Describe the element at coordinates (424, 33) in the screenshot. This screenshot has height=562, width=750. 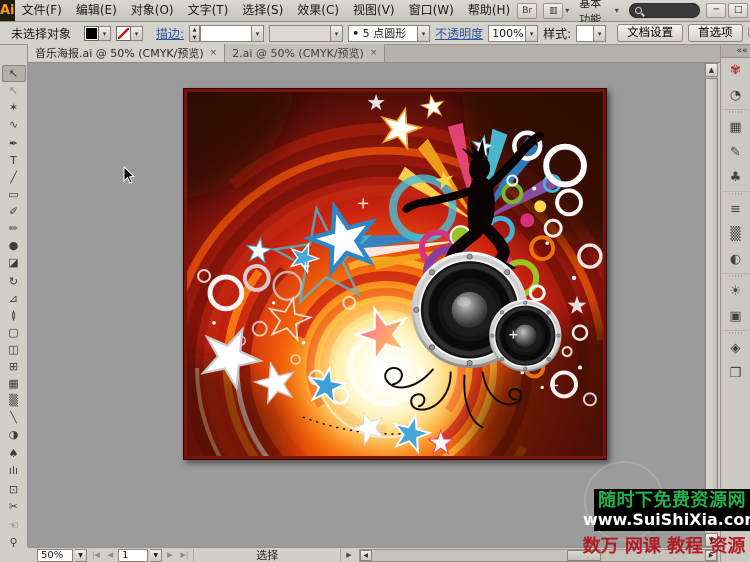
I see `brush-dropdown-icon: ▾` at that location.